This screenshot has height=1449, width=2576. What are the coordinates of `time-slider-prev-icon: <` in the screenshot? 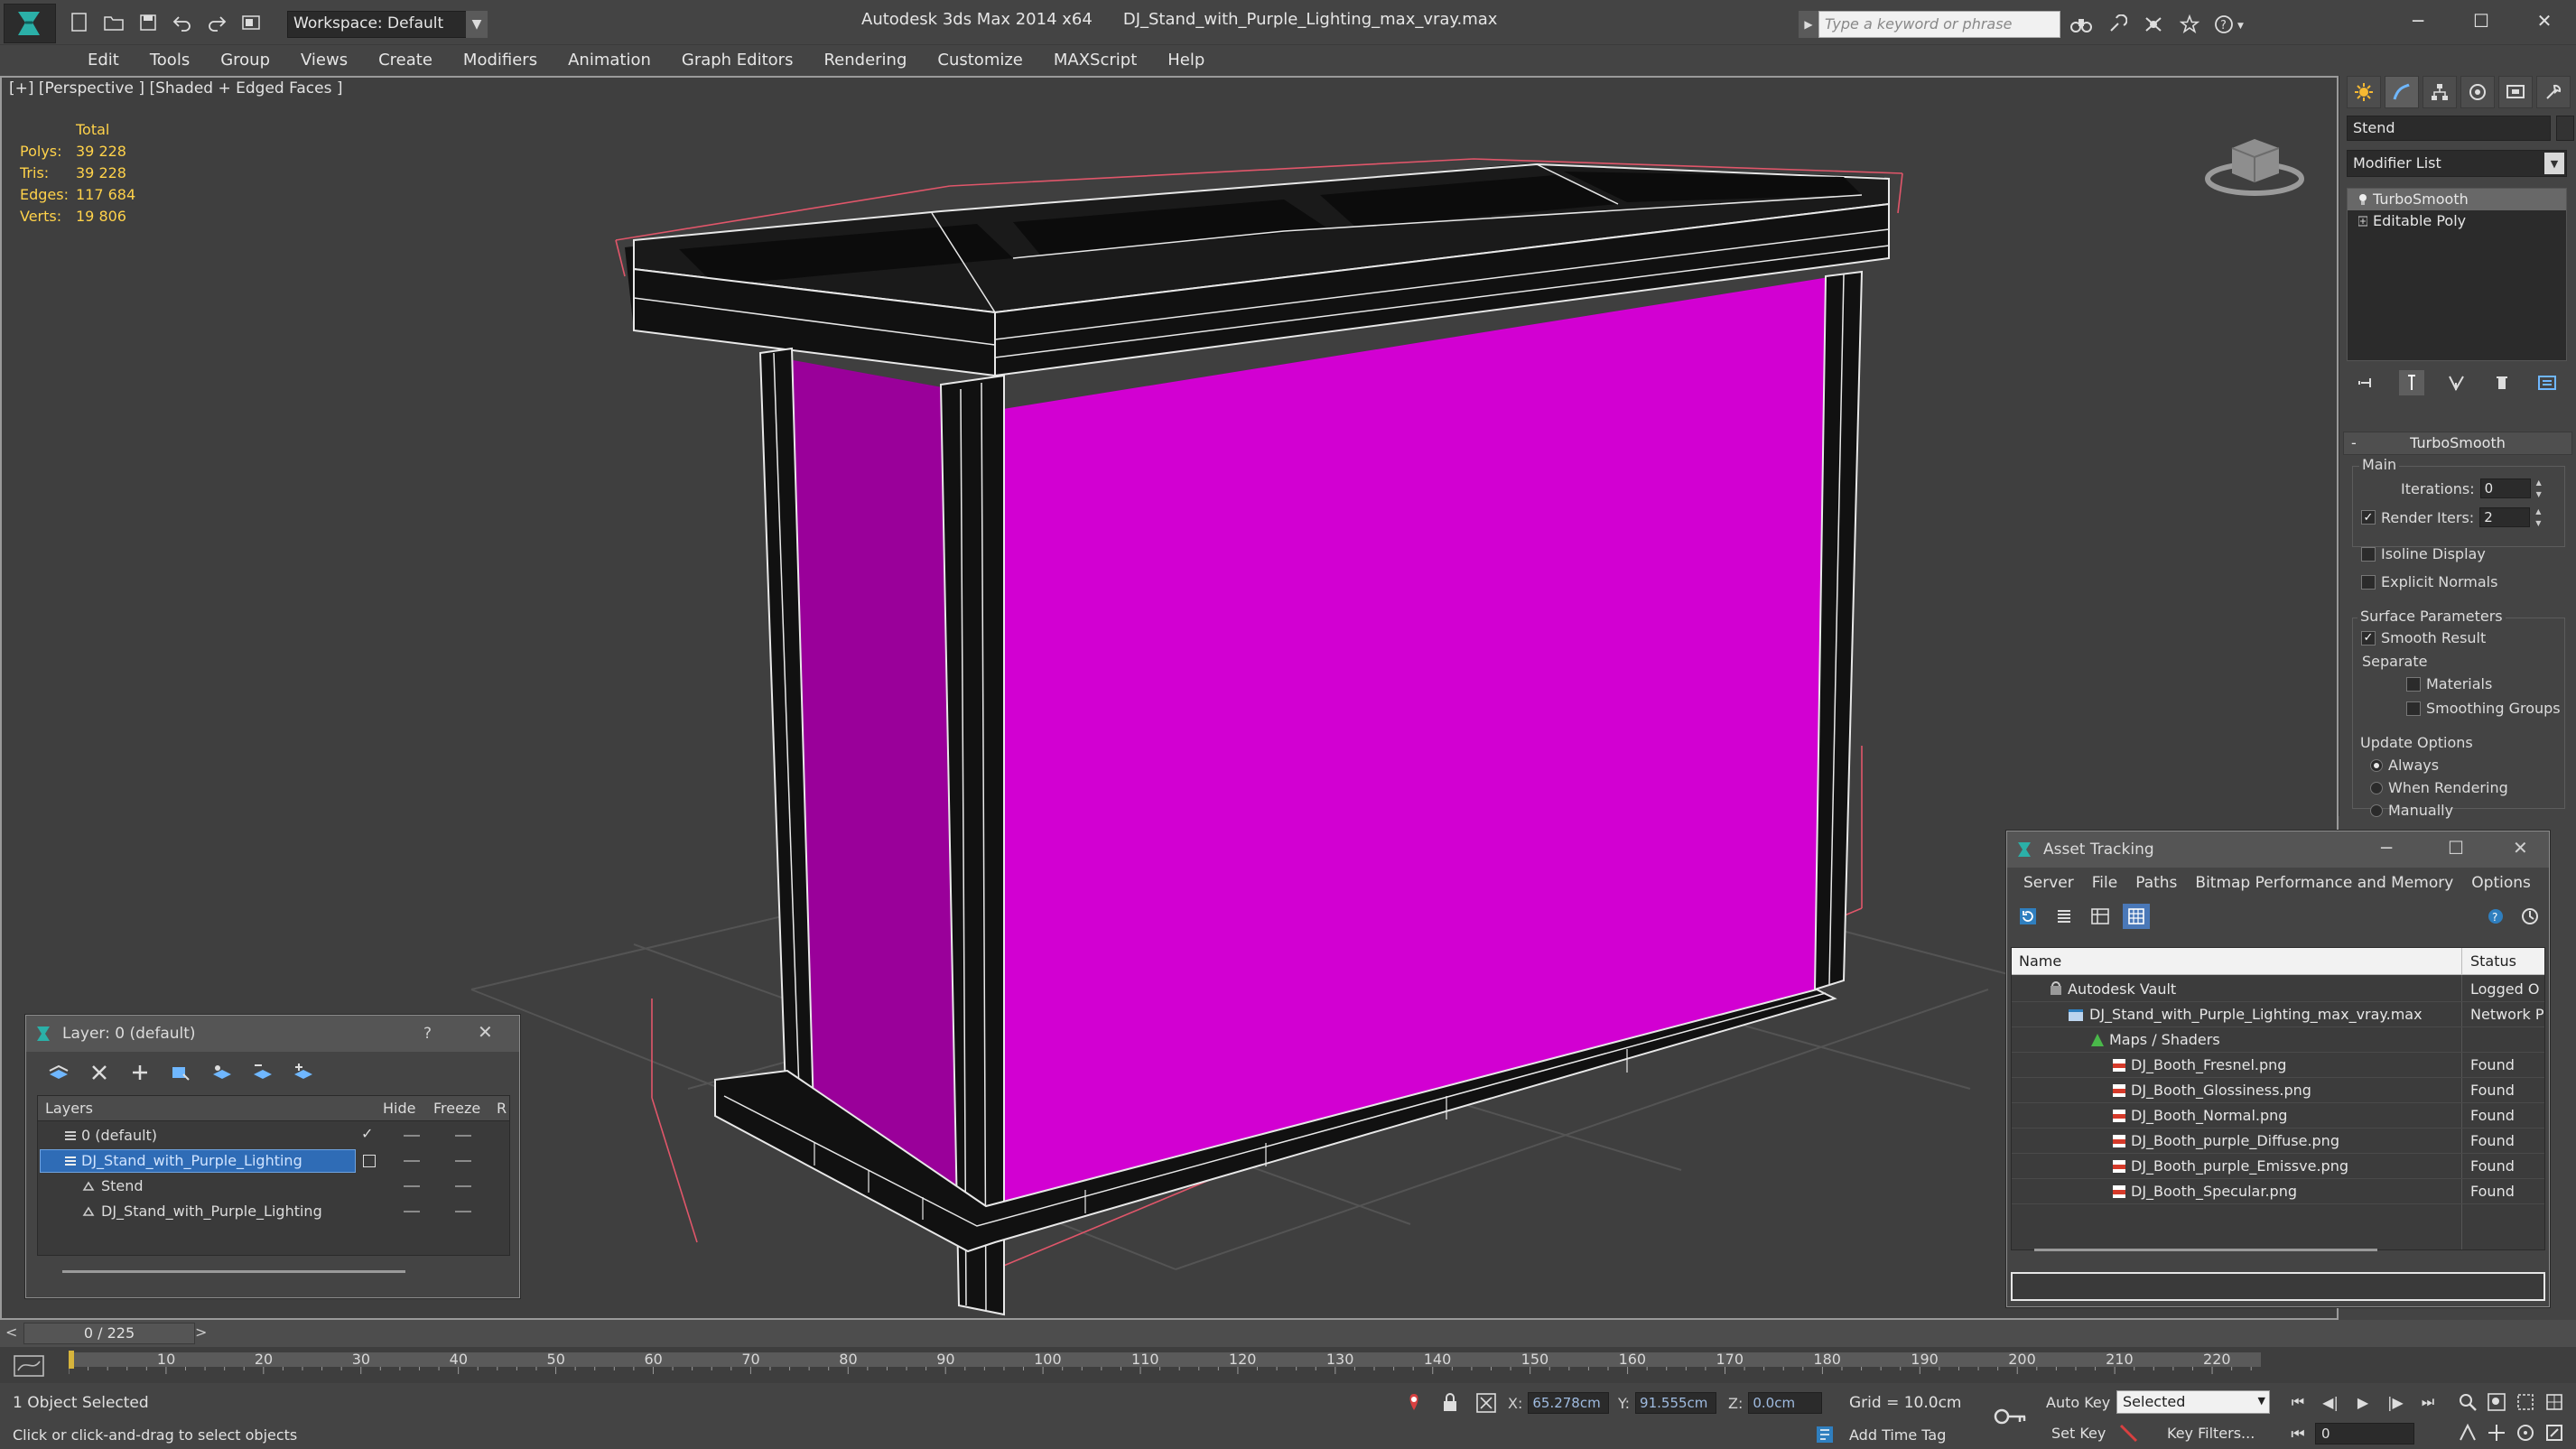 It's located at (11, 1332).